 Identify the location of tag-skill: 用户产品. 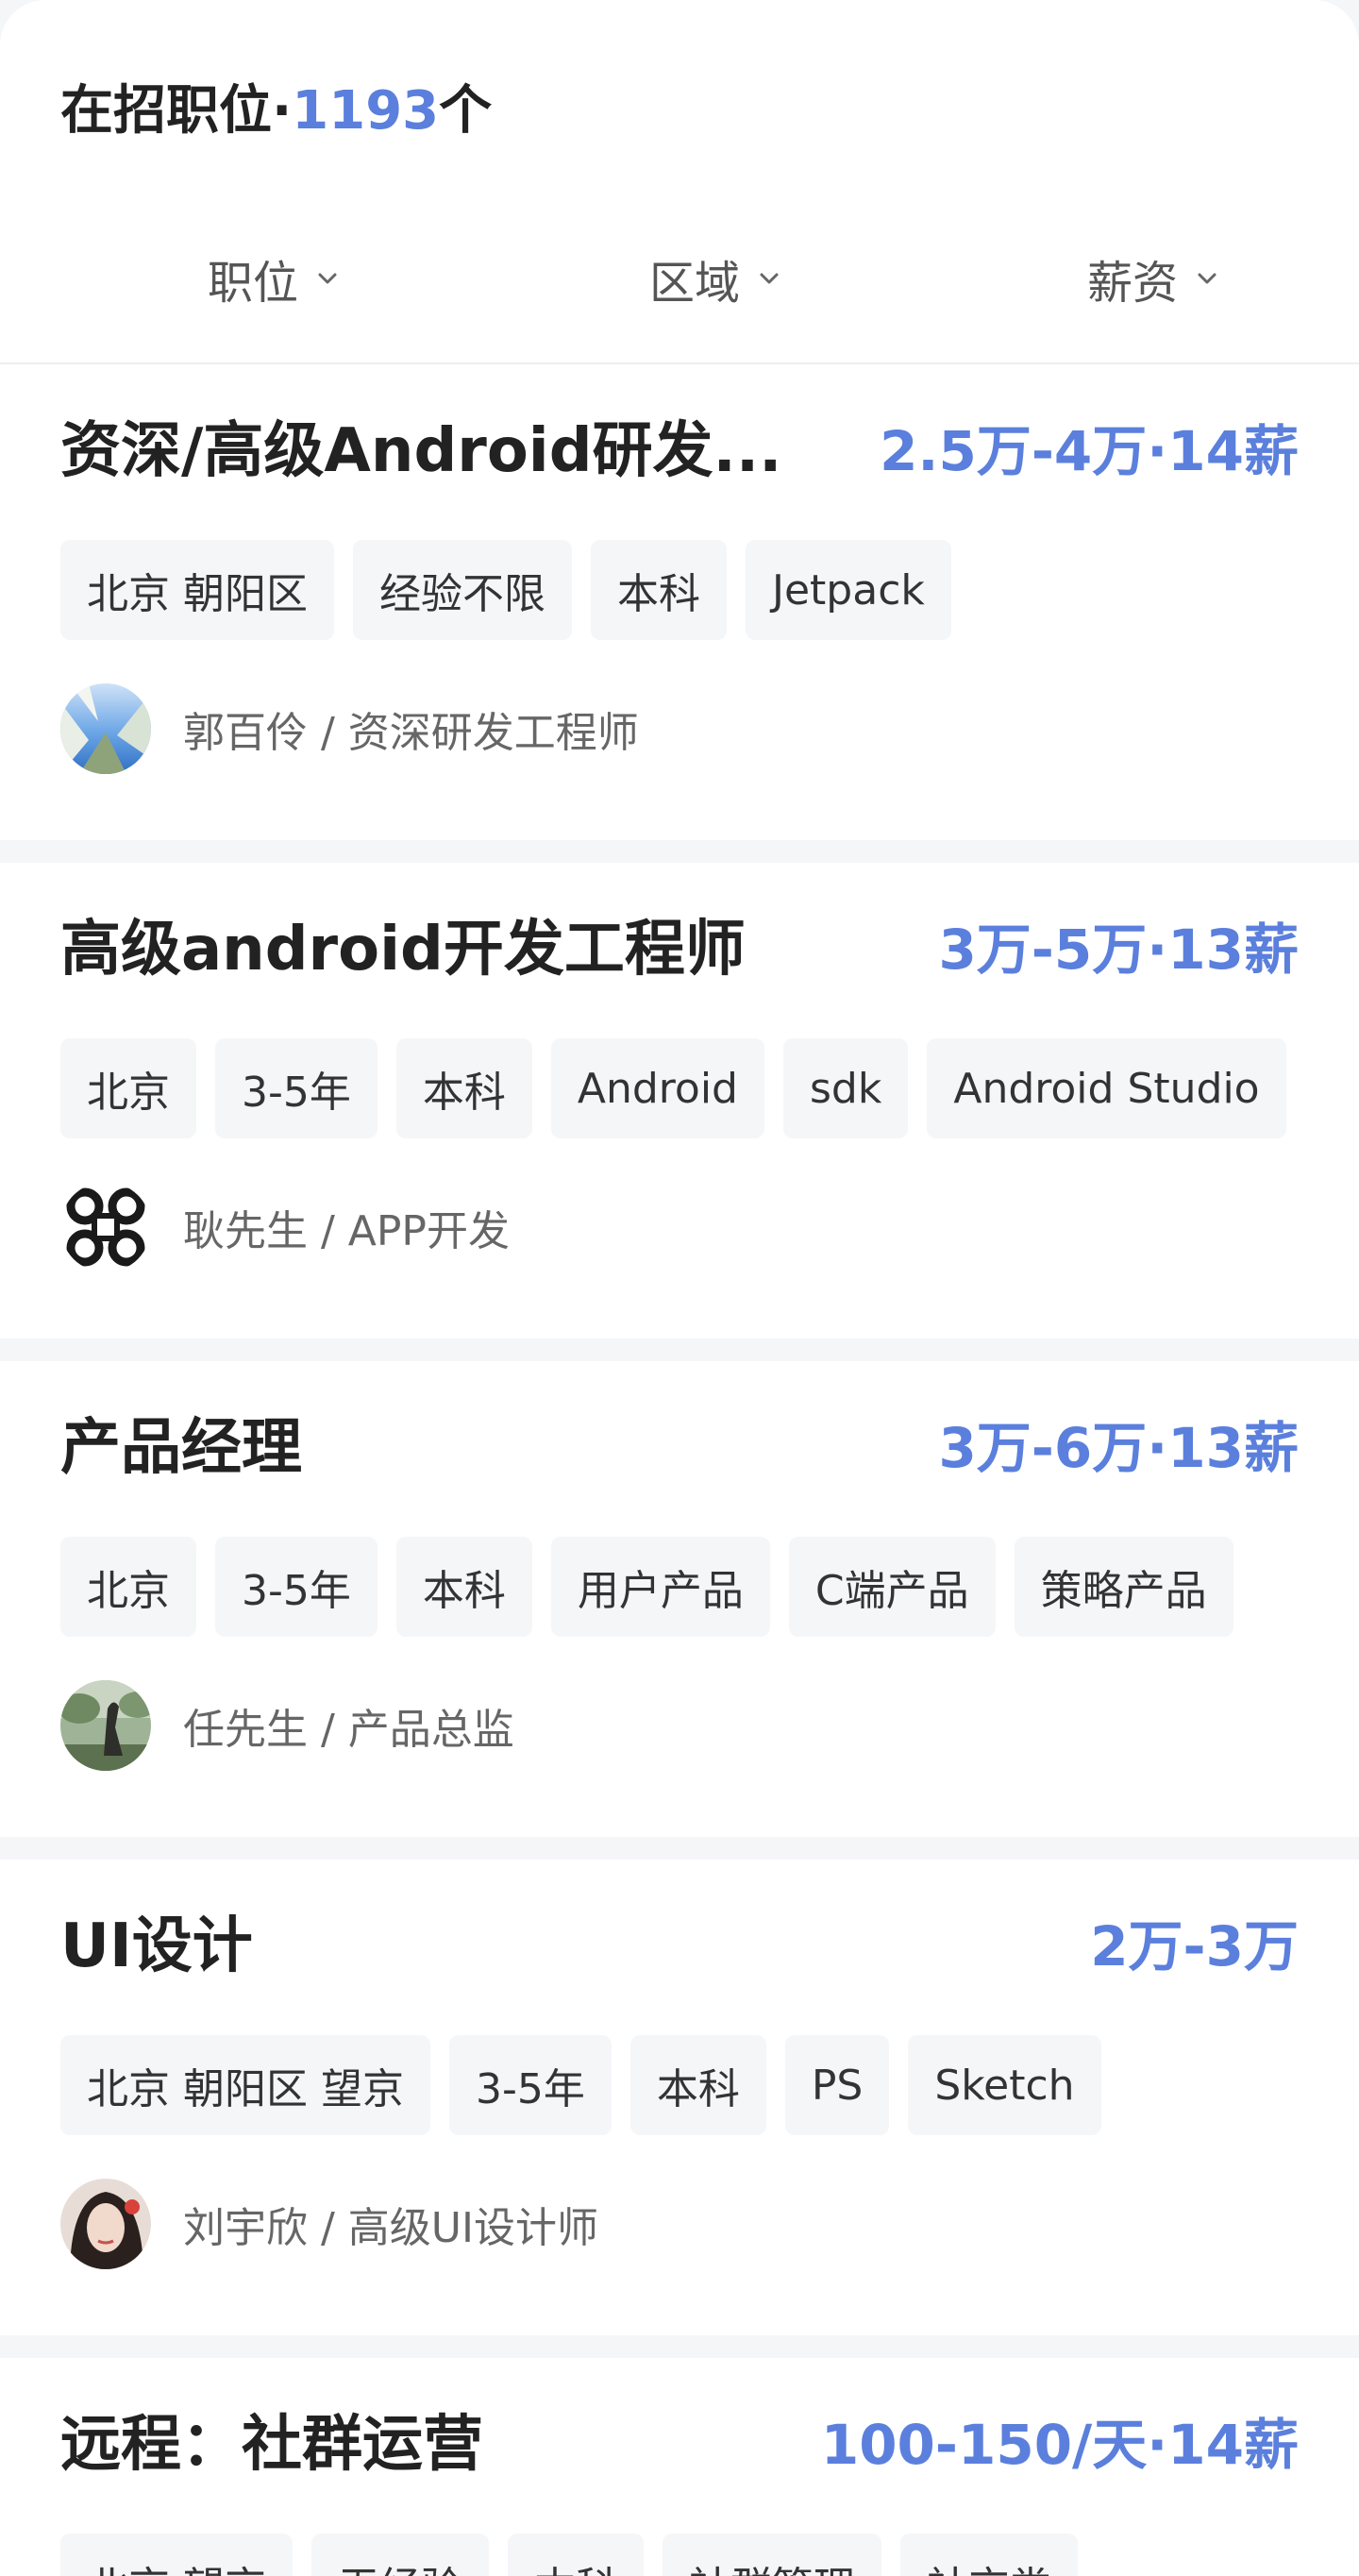
(660, 1587).